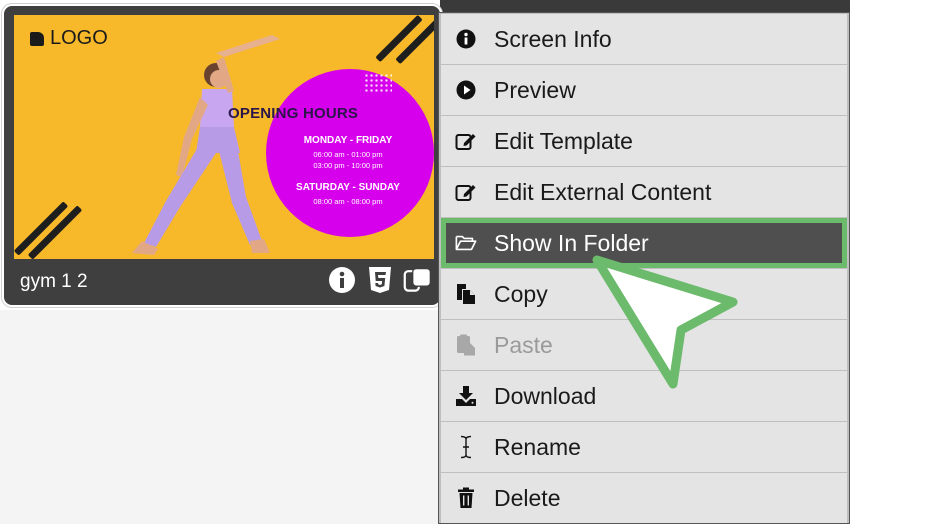 The width and height of the screenshot is (930, 524). I want to click on info-circle-icon, so click(466, 39).